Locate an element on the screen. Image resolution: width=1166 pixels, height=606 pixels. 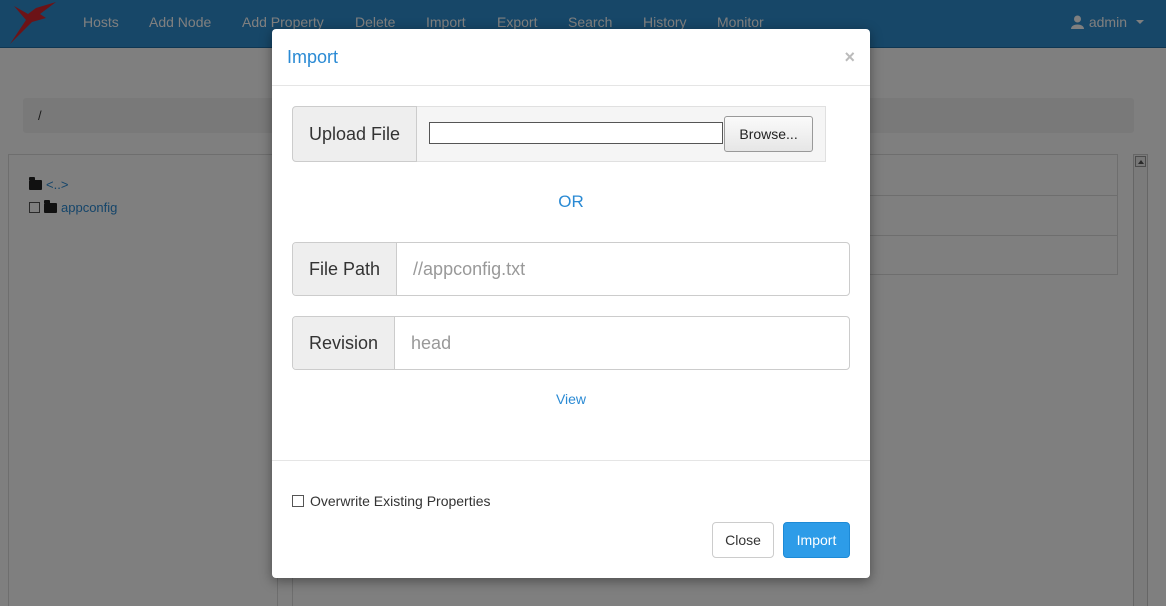
or-separator: OR is located at coordinates (571, 201).